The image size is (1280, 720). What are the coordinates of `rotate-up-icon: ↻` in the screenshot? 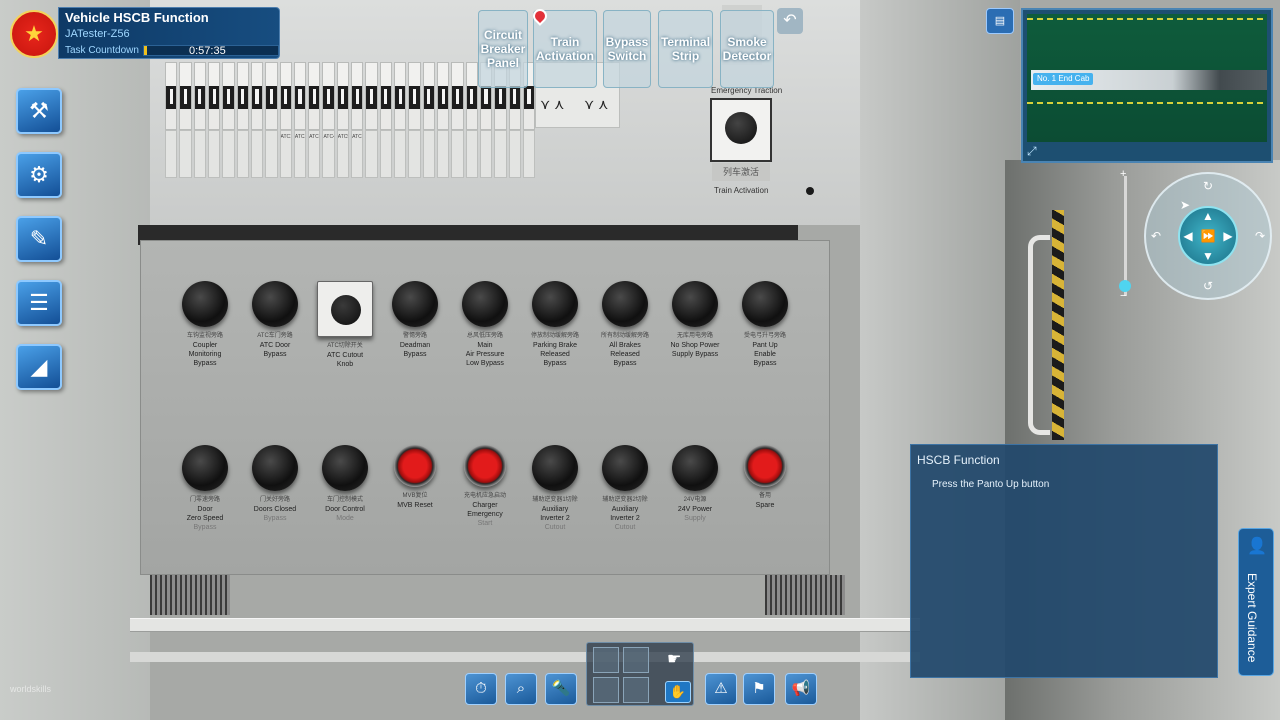 It's located at (1208, 186).